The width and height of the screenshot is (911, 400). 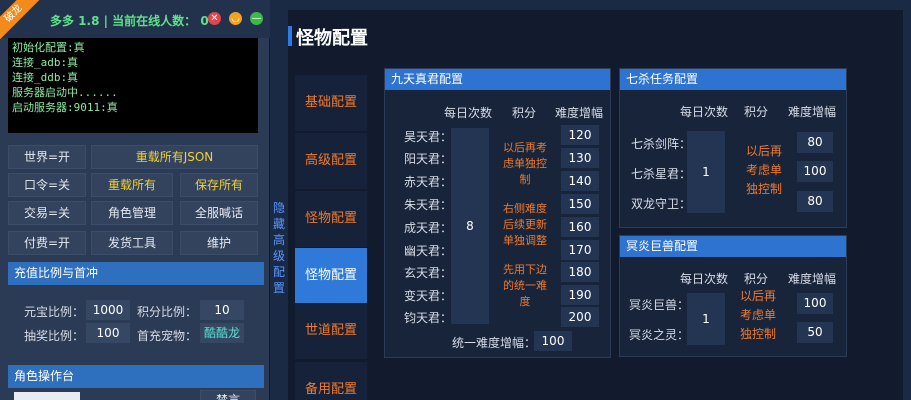 I want to click on hide-advanced-toggle: 隐藏高级配置, so click(x=279, y=248).